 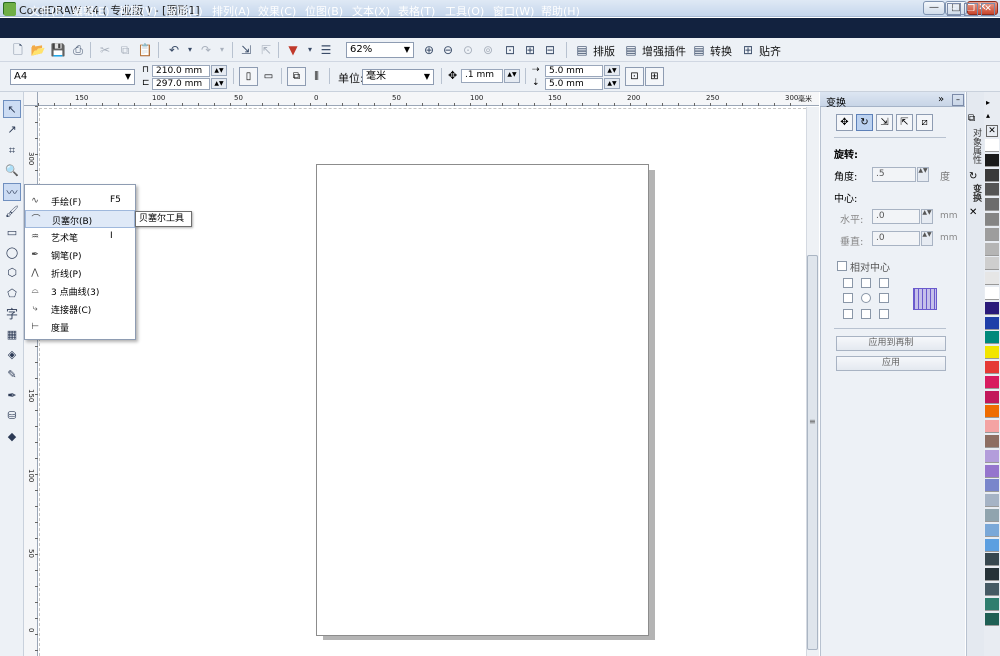 I want to click on fill-tool-icon: ⛁, so click(x=12, y=416).